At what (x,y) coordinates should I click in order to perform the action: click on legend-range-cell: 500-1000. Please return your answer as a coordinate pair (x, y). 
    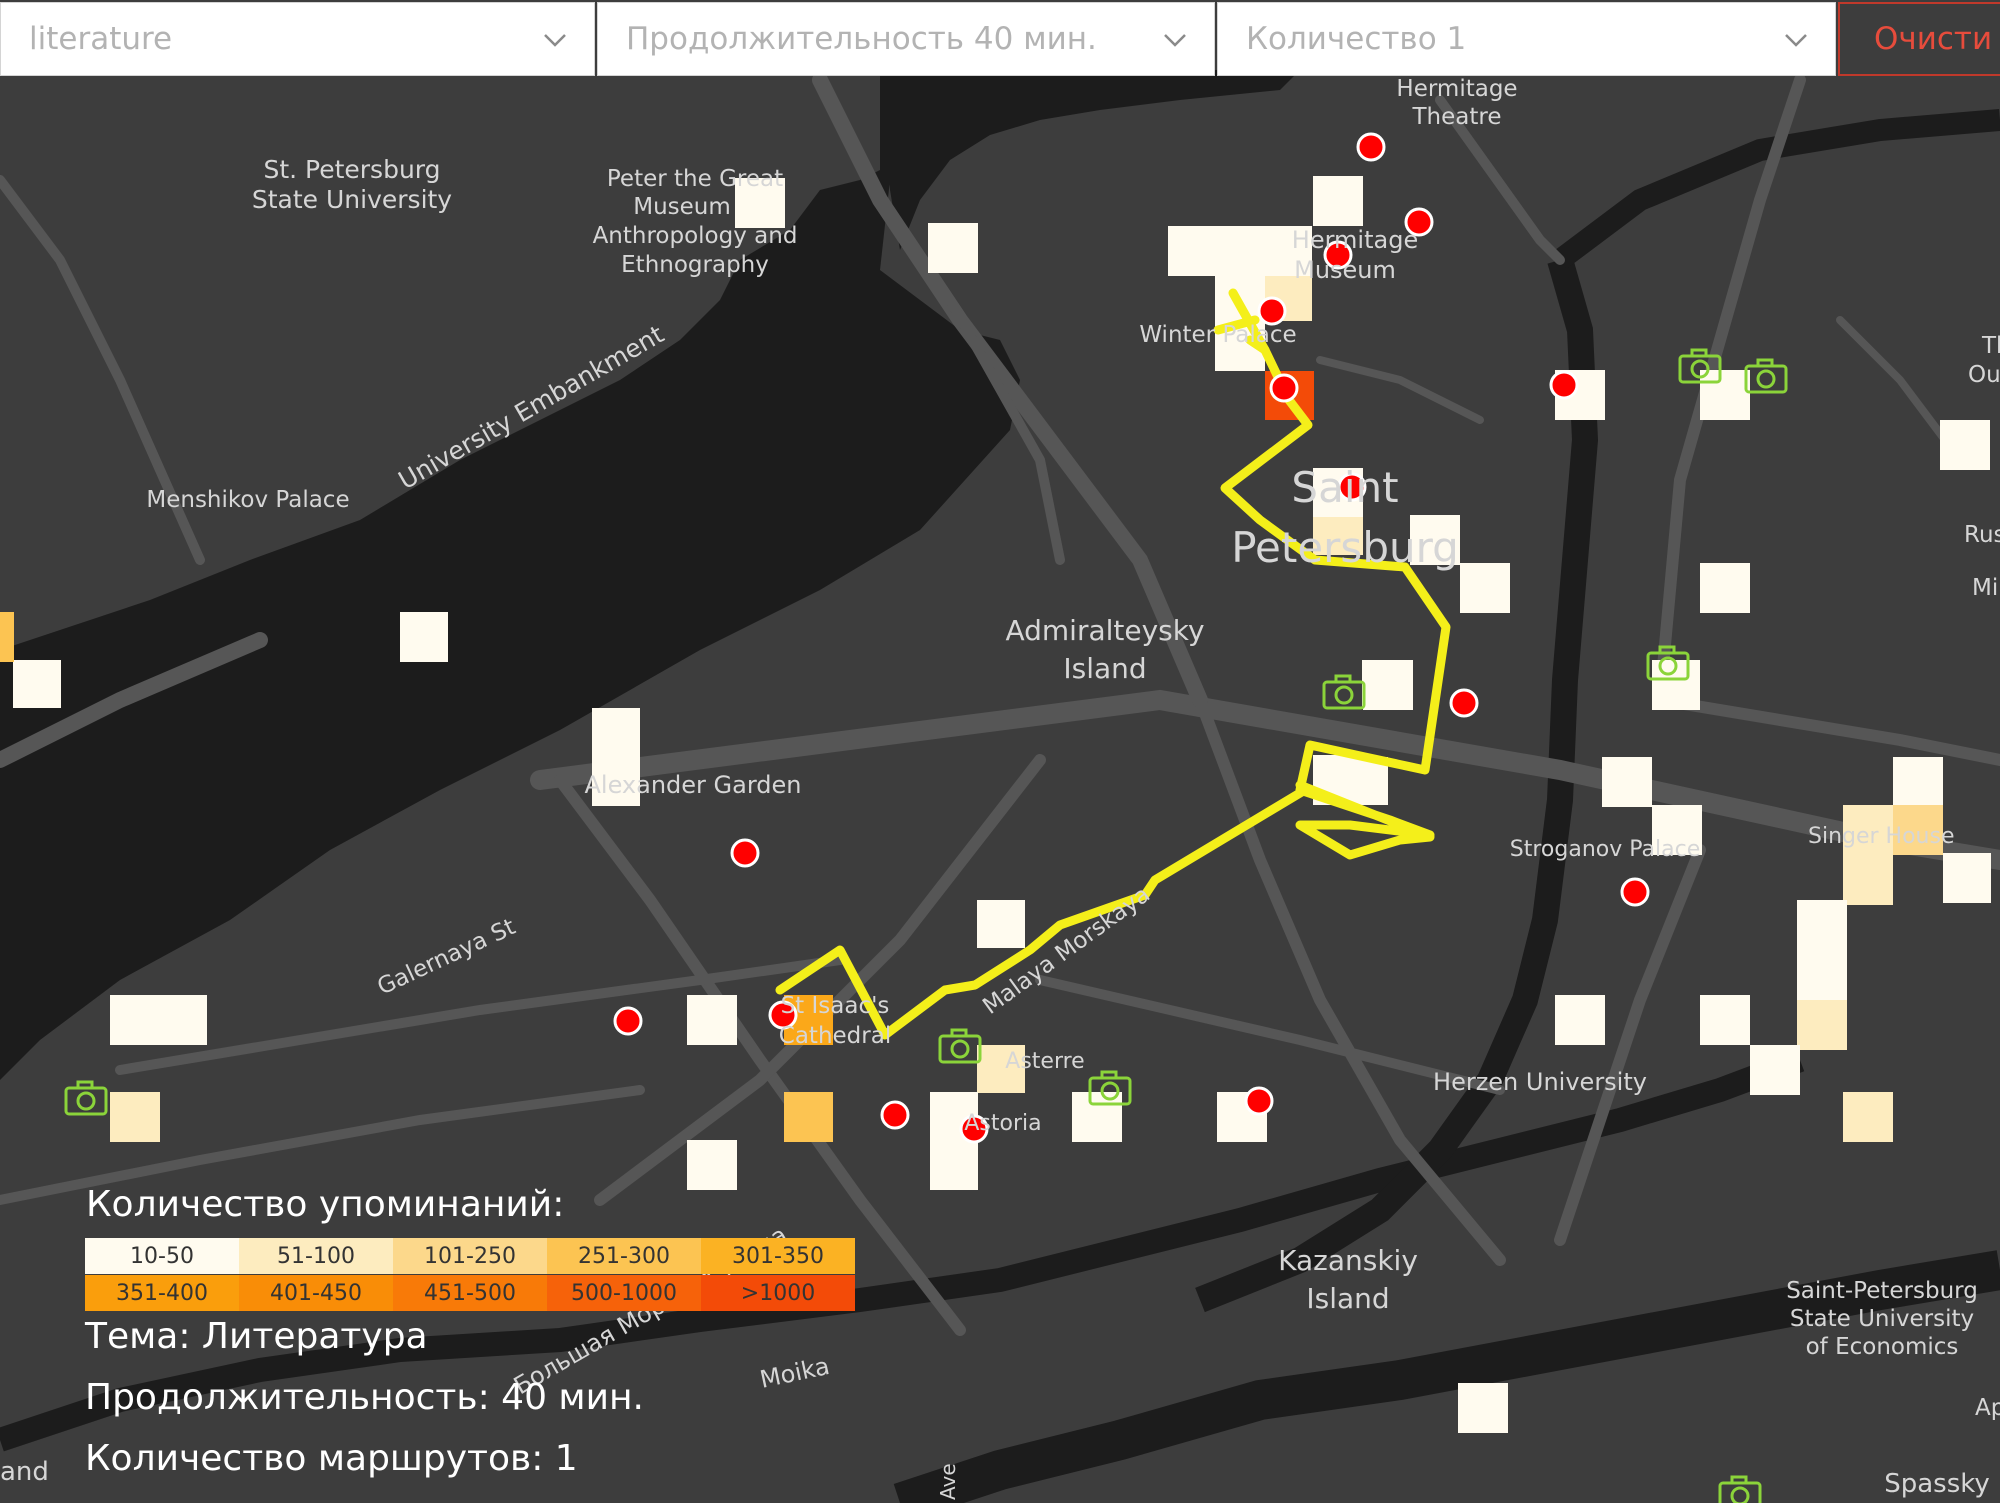
    Looking at the image, I should click on (624, 1293).